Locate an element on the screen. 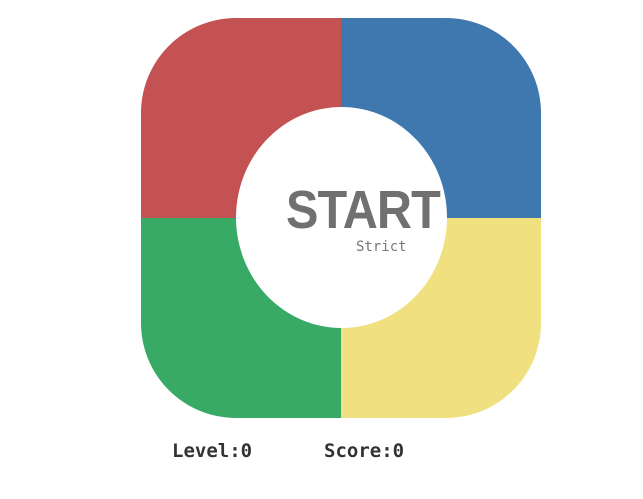 The image size is (643, 499). level-display: Level:0 is located at coordinates (212, 451).